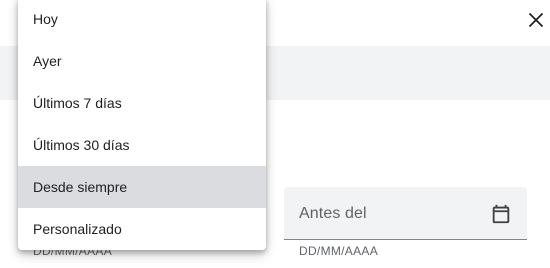  What do you see at coordinates (142, 103) in the screenshot?
I see `menu-item-last-7-days: Últimos 7 días` at bounding box center [142, 103].